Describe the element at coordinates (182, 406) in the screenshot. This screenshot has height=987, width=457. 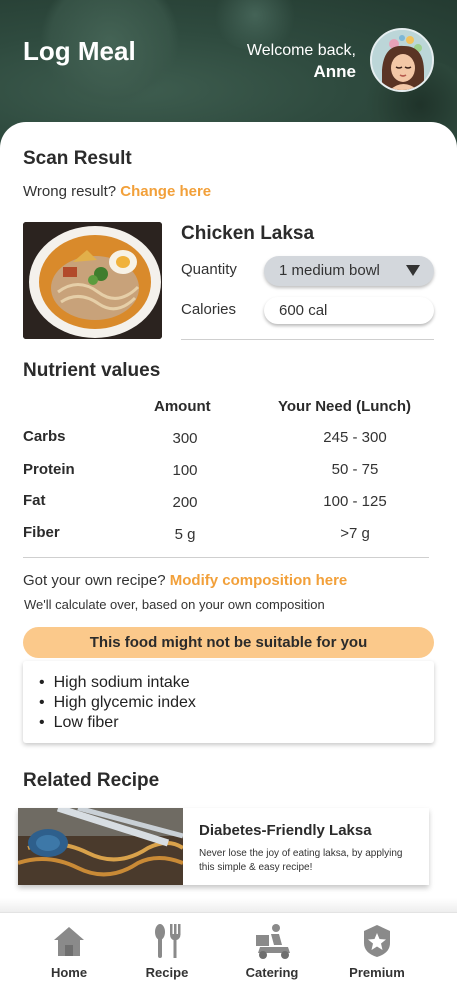
I see `amount-column-header: Amount` at that location.